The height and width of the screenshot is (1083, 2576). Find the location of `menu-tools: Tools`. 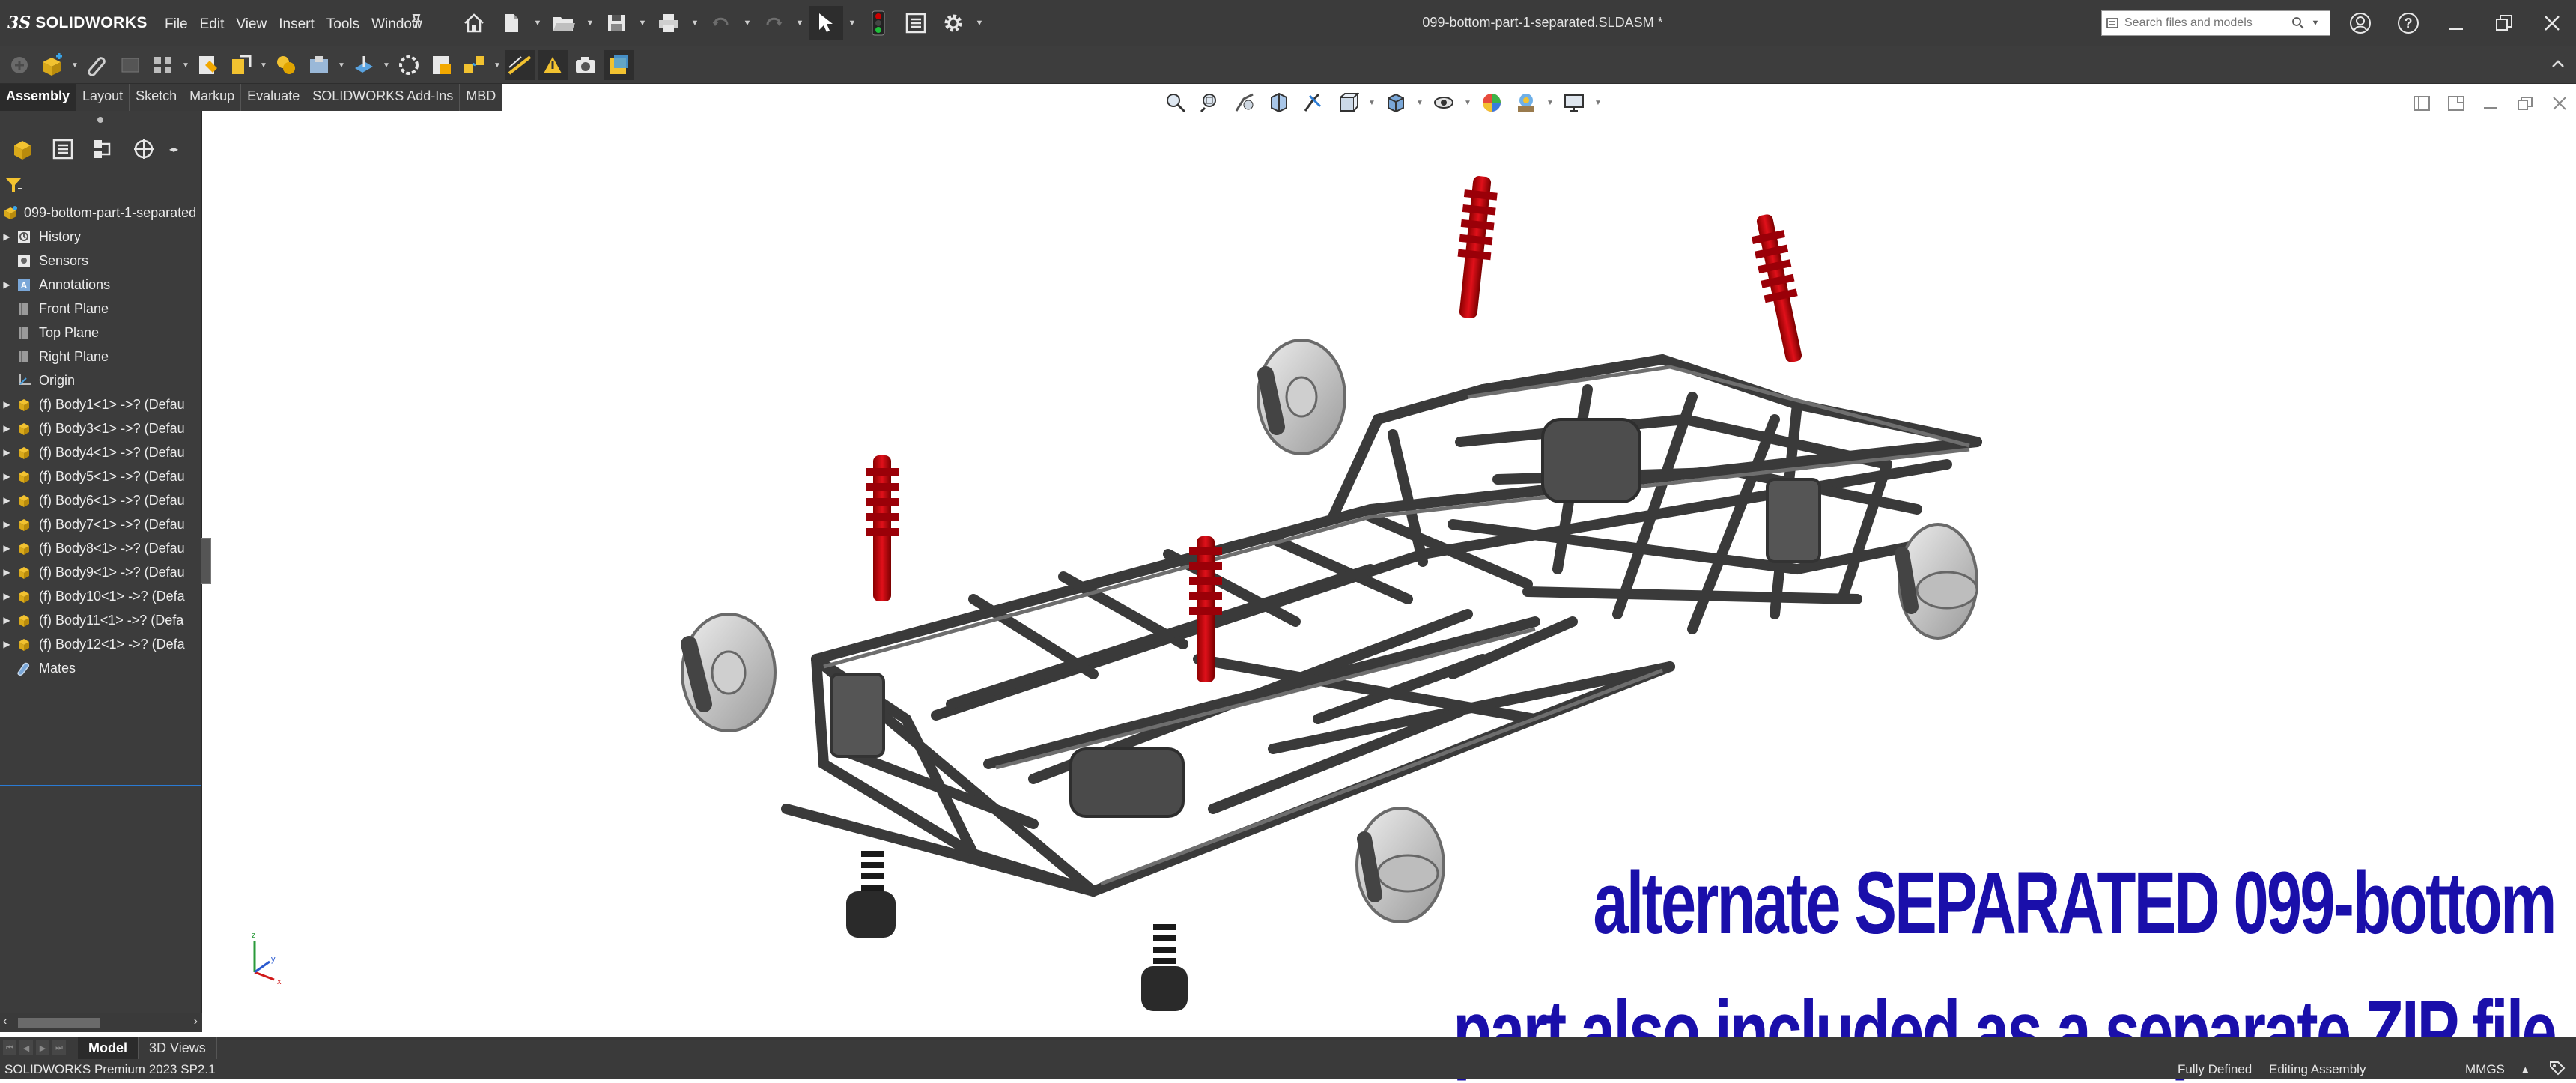

menu-tools: Tools is located at coordinates (343, 24).